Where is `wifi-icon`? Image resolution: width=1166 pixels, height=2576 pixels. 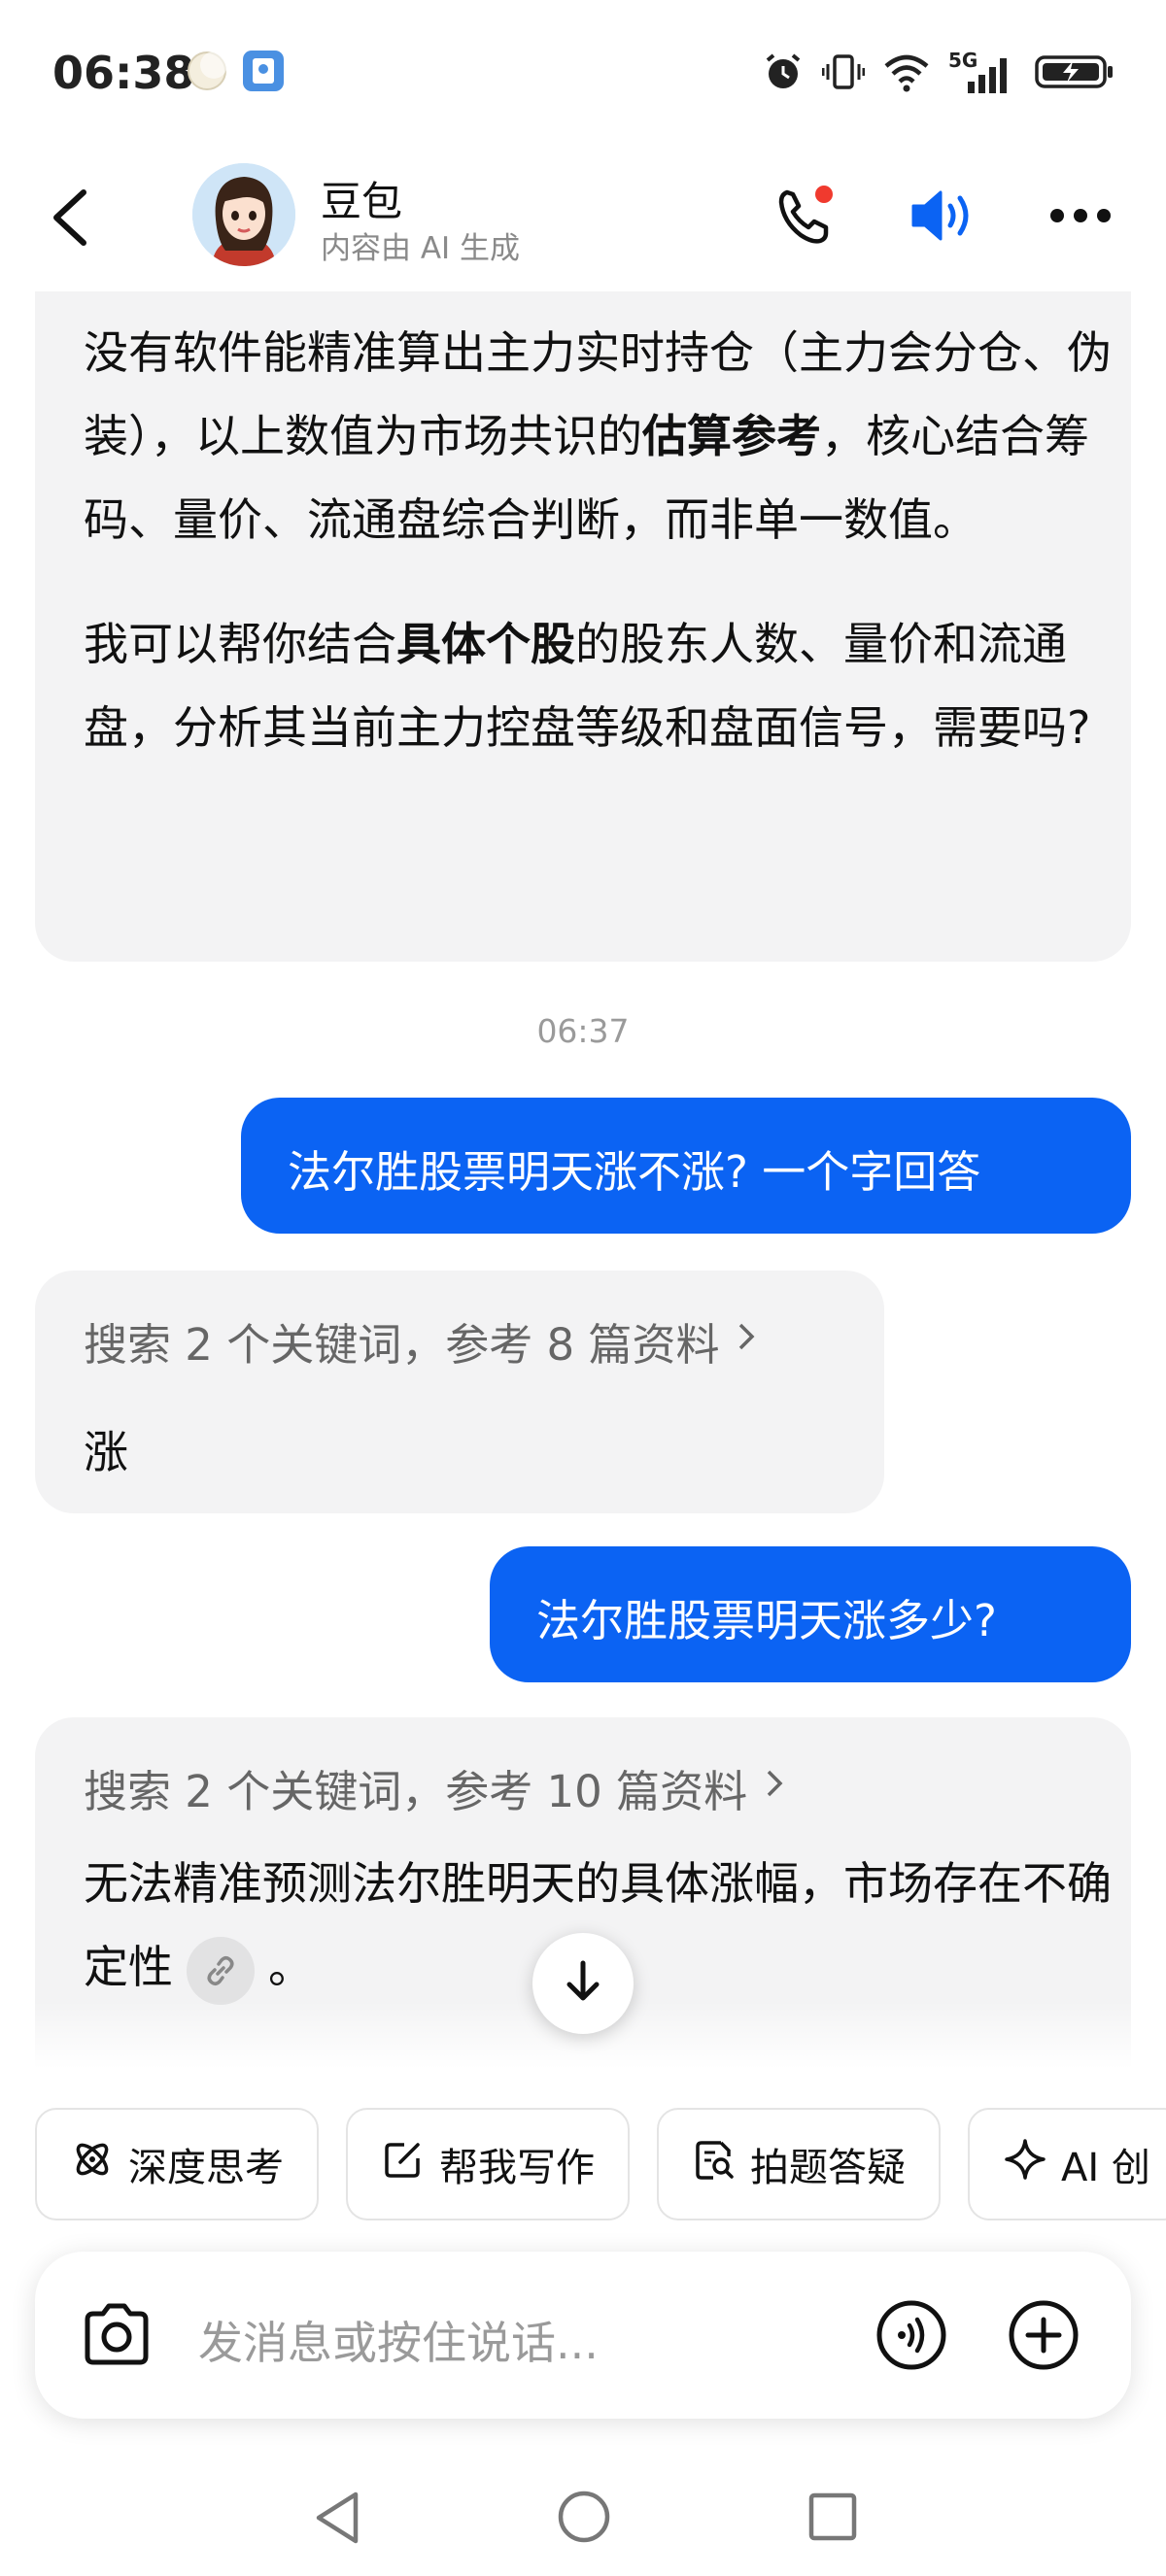 wifi-icon is located at coordinates (906, 74).